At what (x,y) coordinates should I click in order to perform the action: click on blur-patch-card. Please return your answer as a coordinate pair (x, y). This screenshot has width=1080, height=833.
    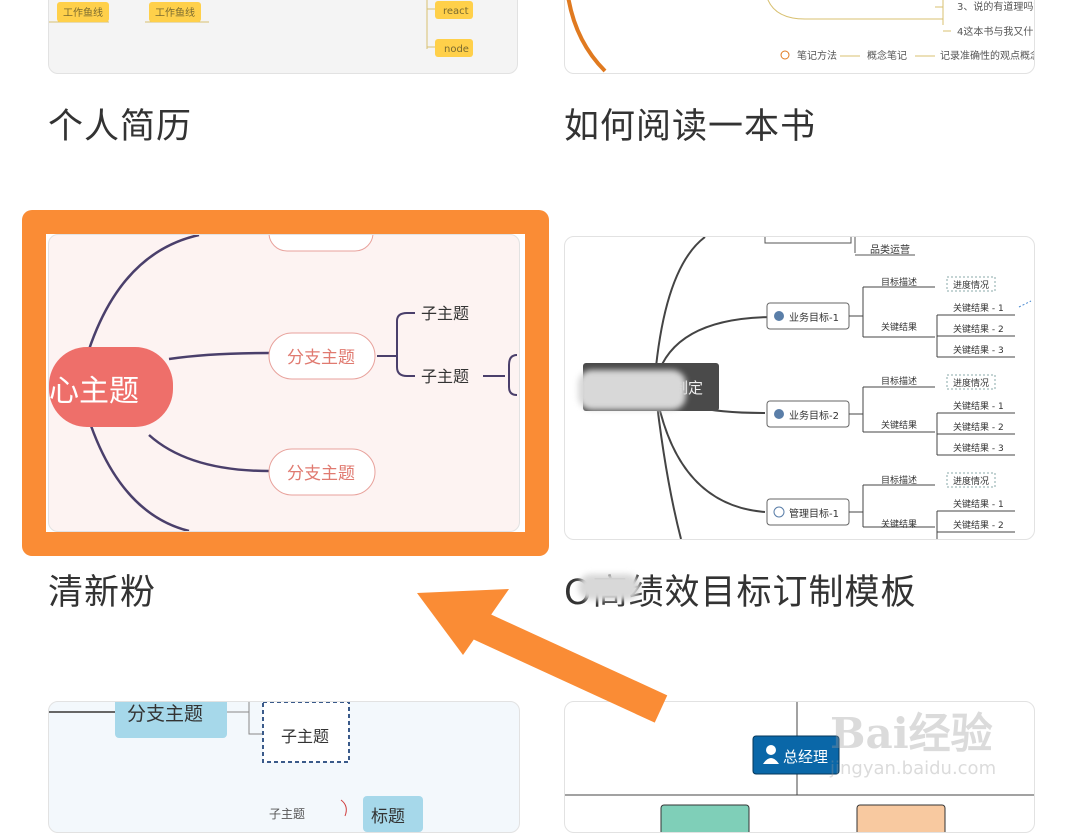
    Looking at the image, I should click on (632, 390).